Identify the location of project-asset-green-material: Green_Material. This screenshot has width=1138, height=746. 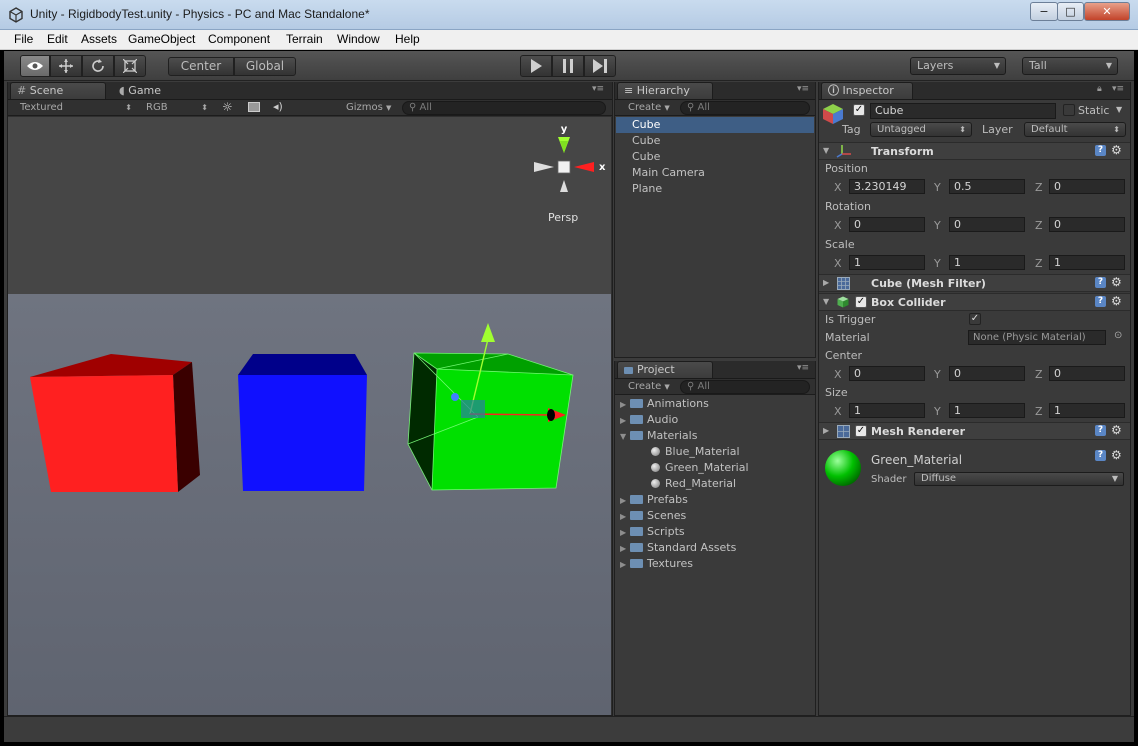
(700, 468).